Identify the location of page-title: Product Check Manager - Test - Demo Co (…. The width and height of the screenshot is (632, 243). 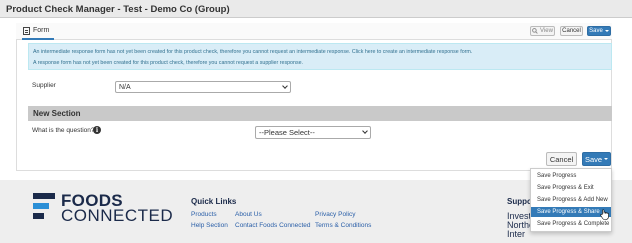
(118, 9).